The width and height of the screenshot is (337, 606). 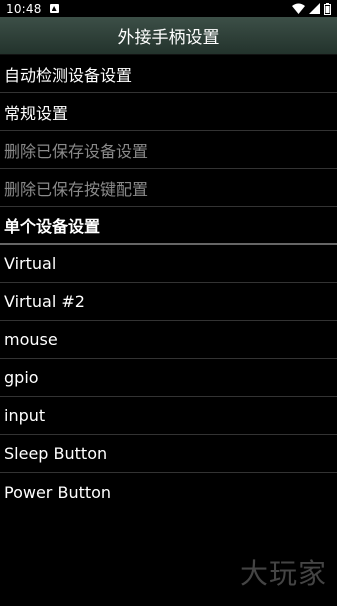 What do you see at coordinates (58, 492) in the screenshot?
I see `list-item-label: Power Button` at bounding box center [58, 492].